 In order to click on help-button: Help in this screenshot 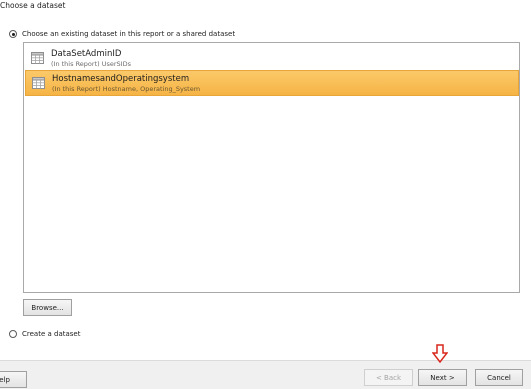, I will do `click(13, 379)`.